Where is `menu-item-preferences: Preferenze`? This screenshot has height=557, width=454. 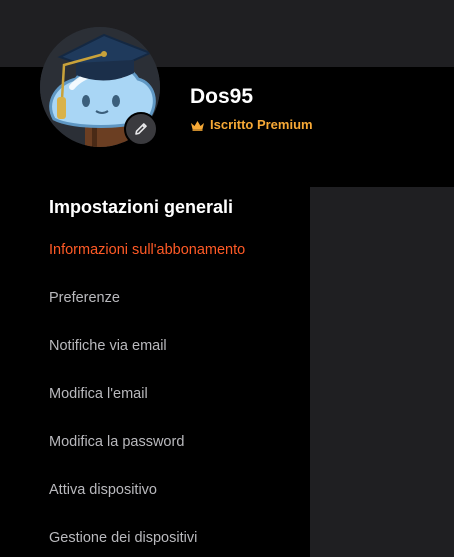 menu-item-preferences: Preferenze is located at coordinates (147, 310).